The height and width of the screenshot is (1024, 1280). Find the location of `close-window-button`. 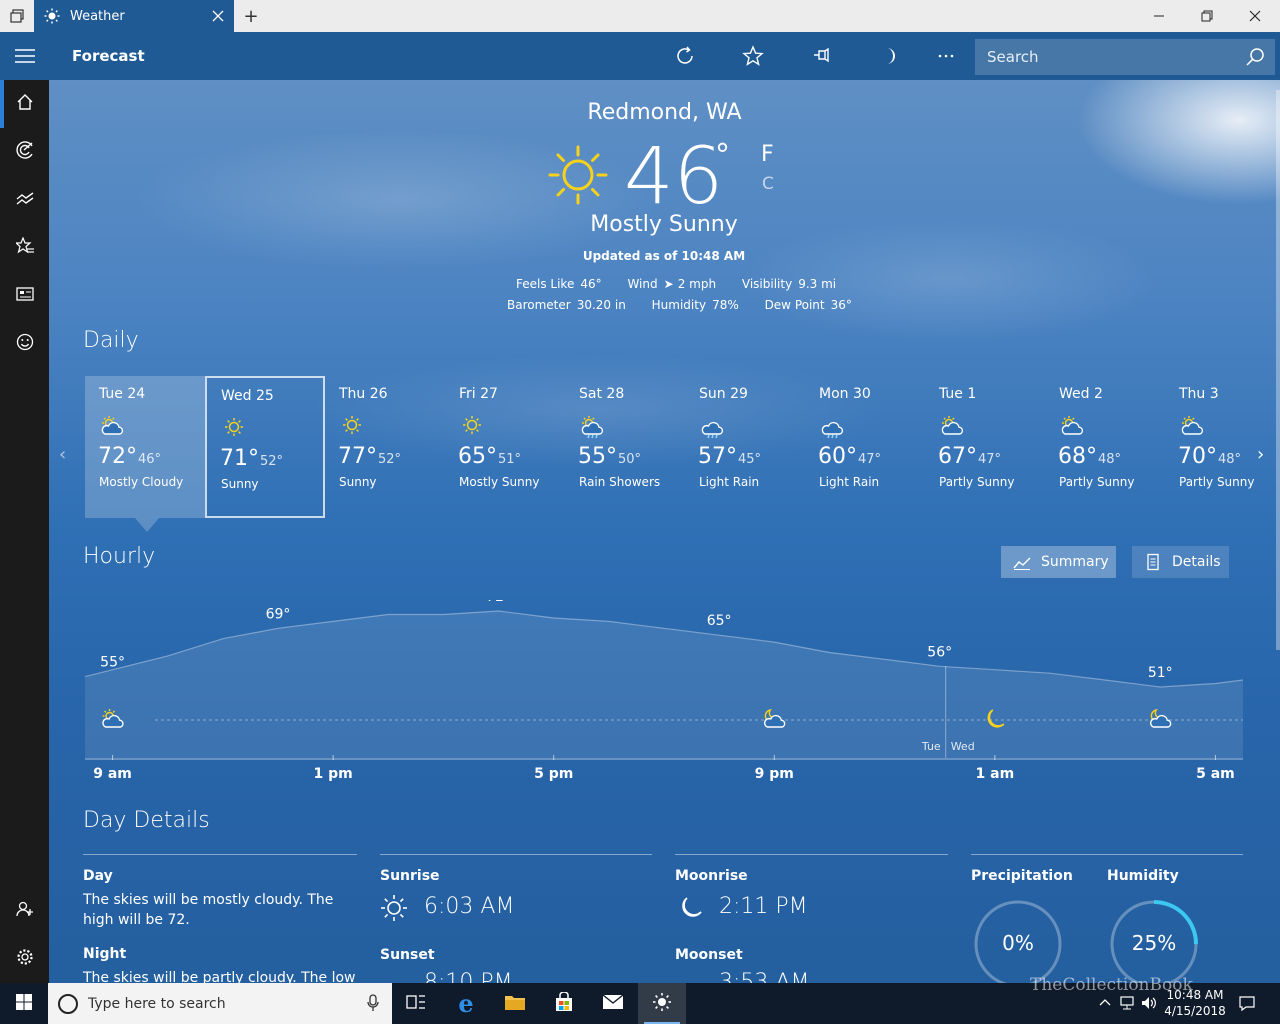

close-window-button is located at coordinates (1255, 16).